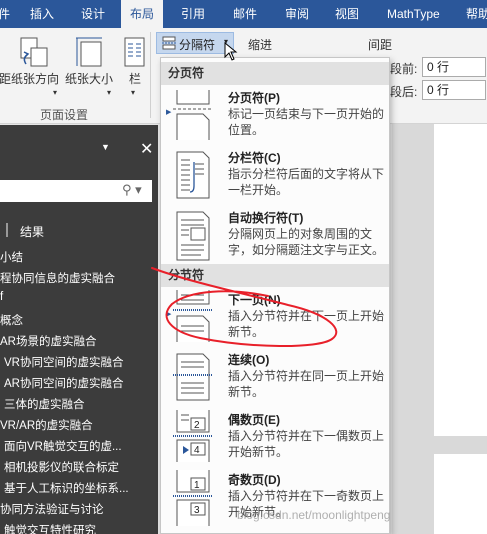 The image size is (487, 534). What do you see at coordinates (109, 92) in the screenshot?
I see `paper-size-dropdown-icon: ▾` at bounding box center [109, 92].